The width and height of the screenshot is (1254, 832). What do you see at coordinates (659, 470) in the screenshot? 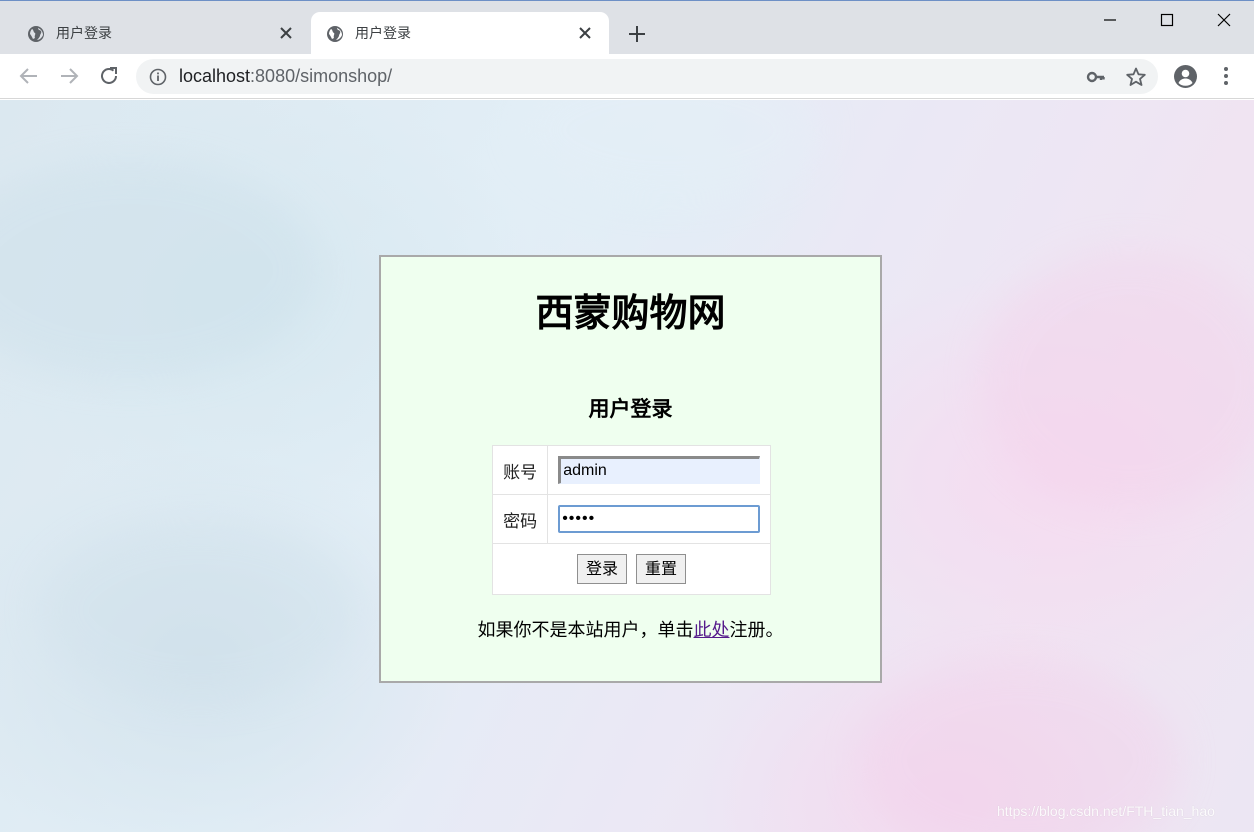
I see `account-input` at bounding box center [659, 470].